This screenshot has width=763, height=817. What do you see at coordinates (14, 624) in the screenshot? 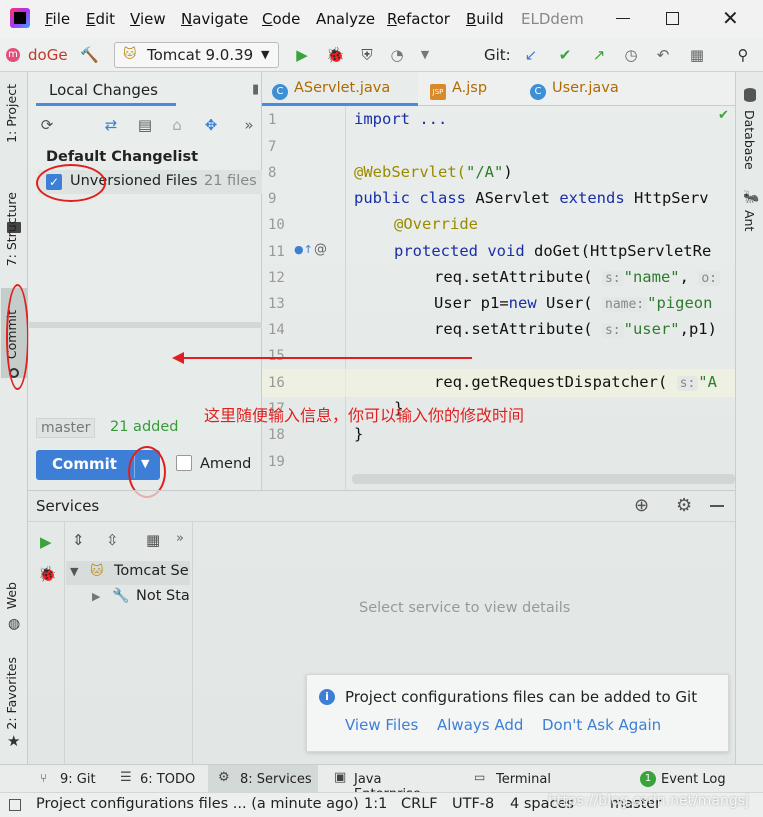
I see `globe-icon: ◍` at bounding box center [14, 624].